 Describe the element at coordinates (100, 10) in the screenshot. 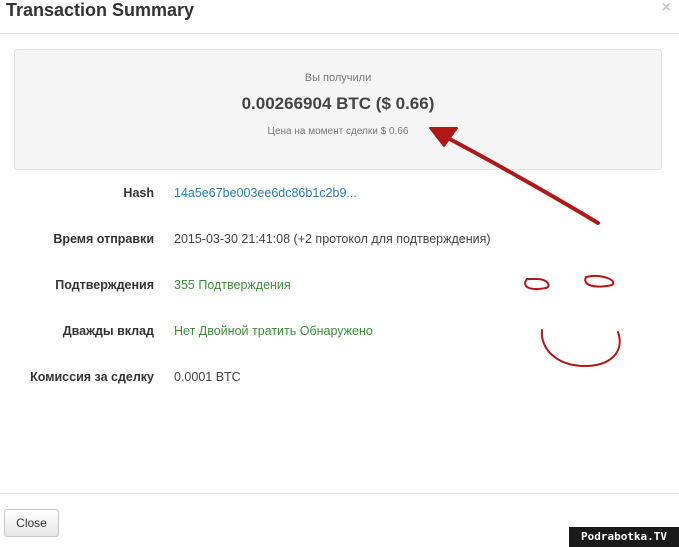

I see `modal-title: Transaction Summary` at that location.